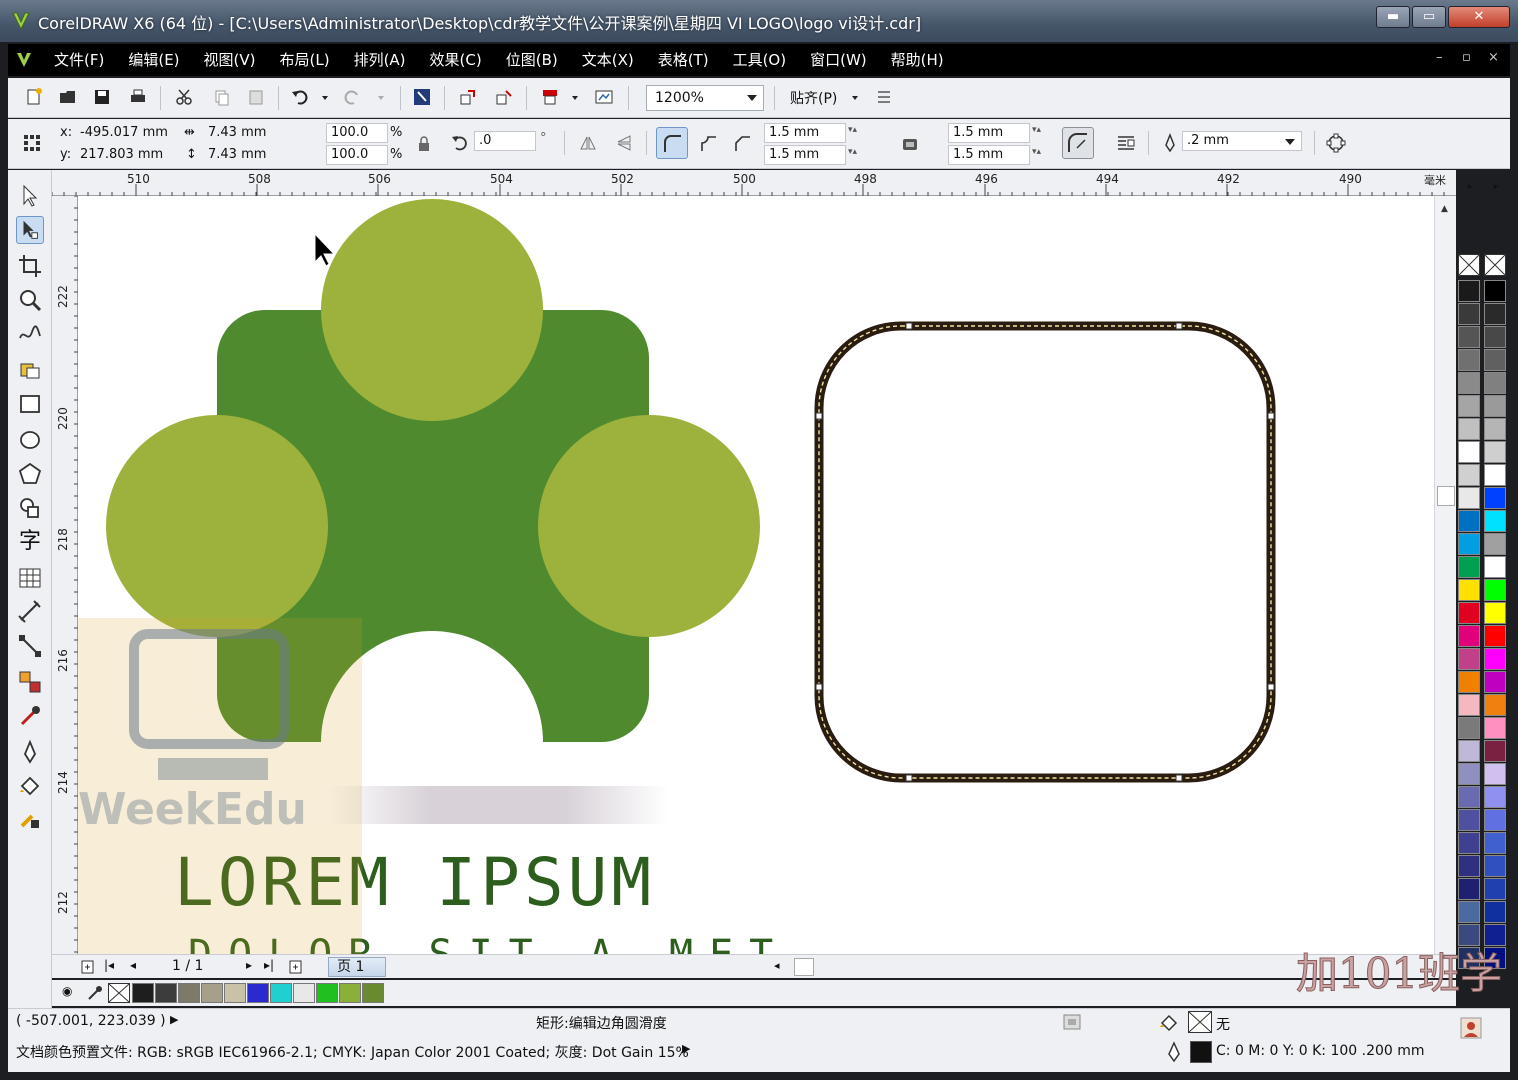 The height and width of the screenshot is (1080, 1518). What do you see at coordinates (325, 97) in the screenshot?
I see `undo-dropdown-icon` at bounding box center [325, 97].